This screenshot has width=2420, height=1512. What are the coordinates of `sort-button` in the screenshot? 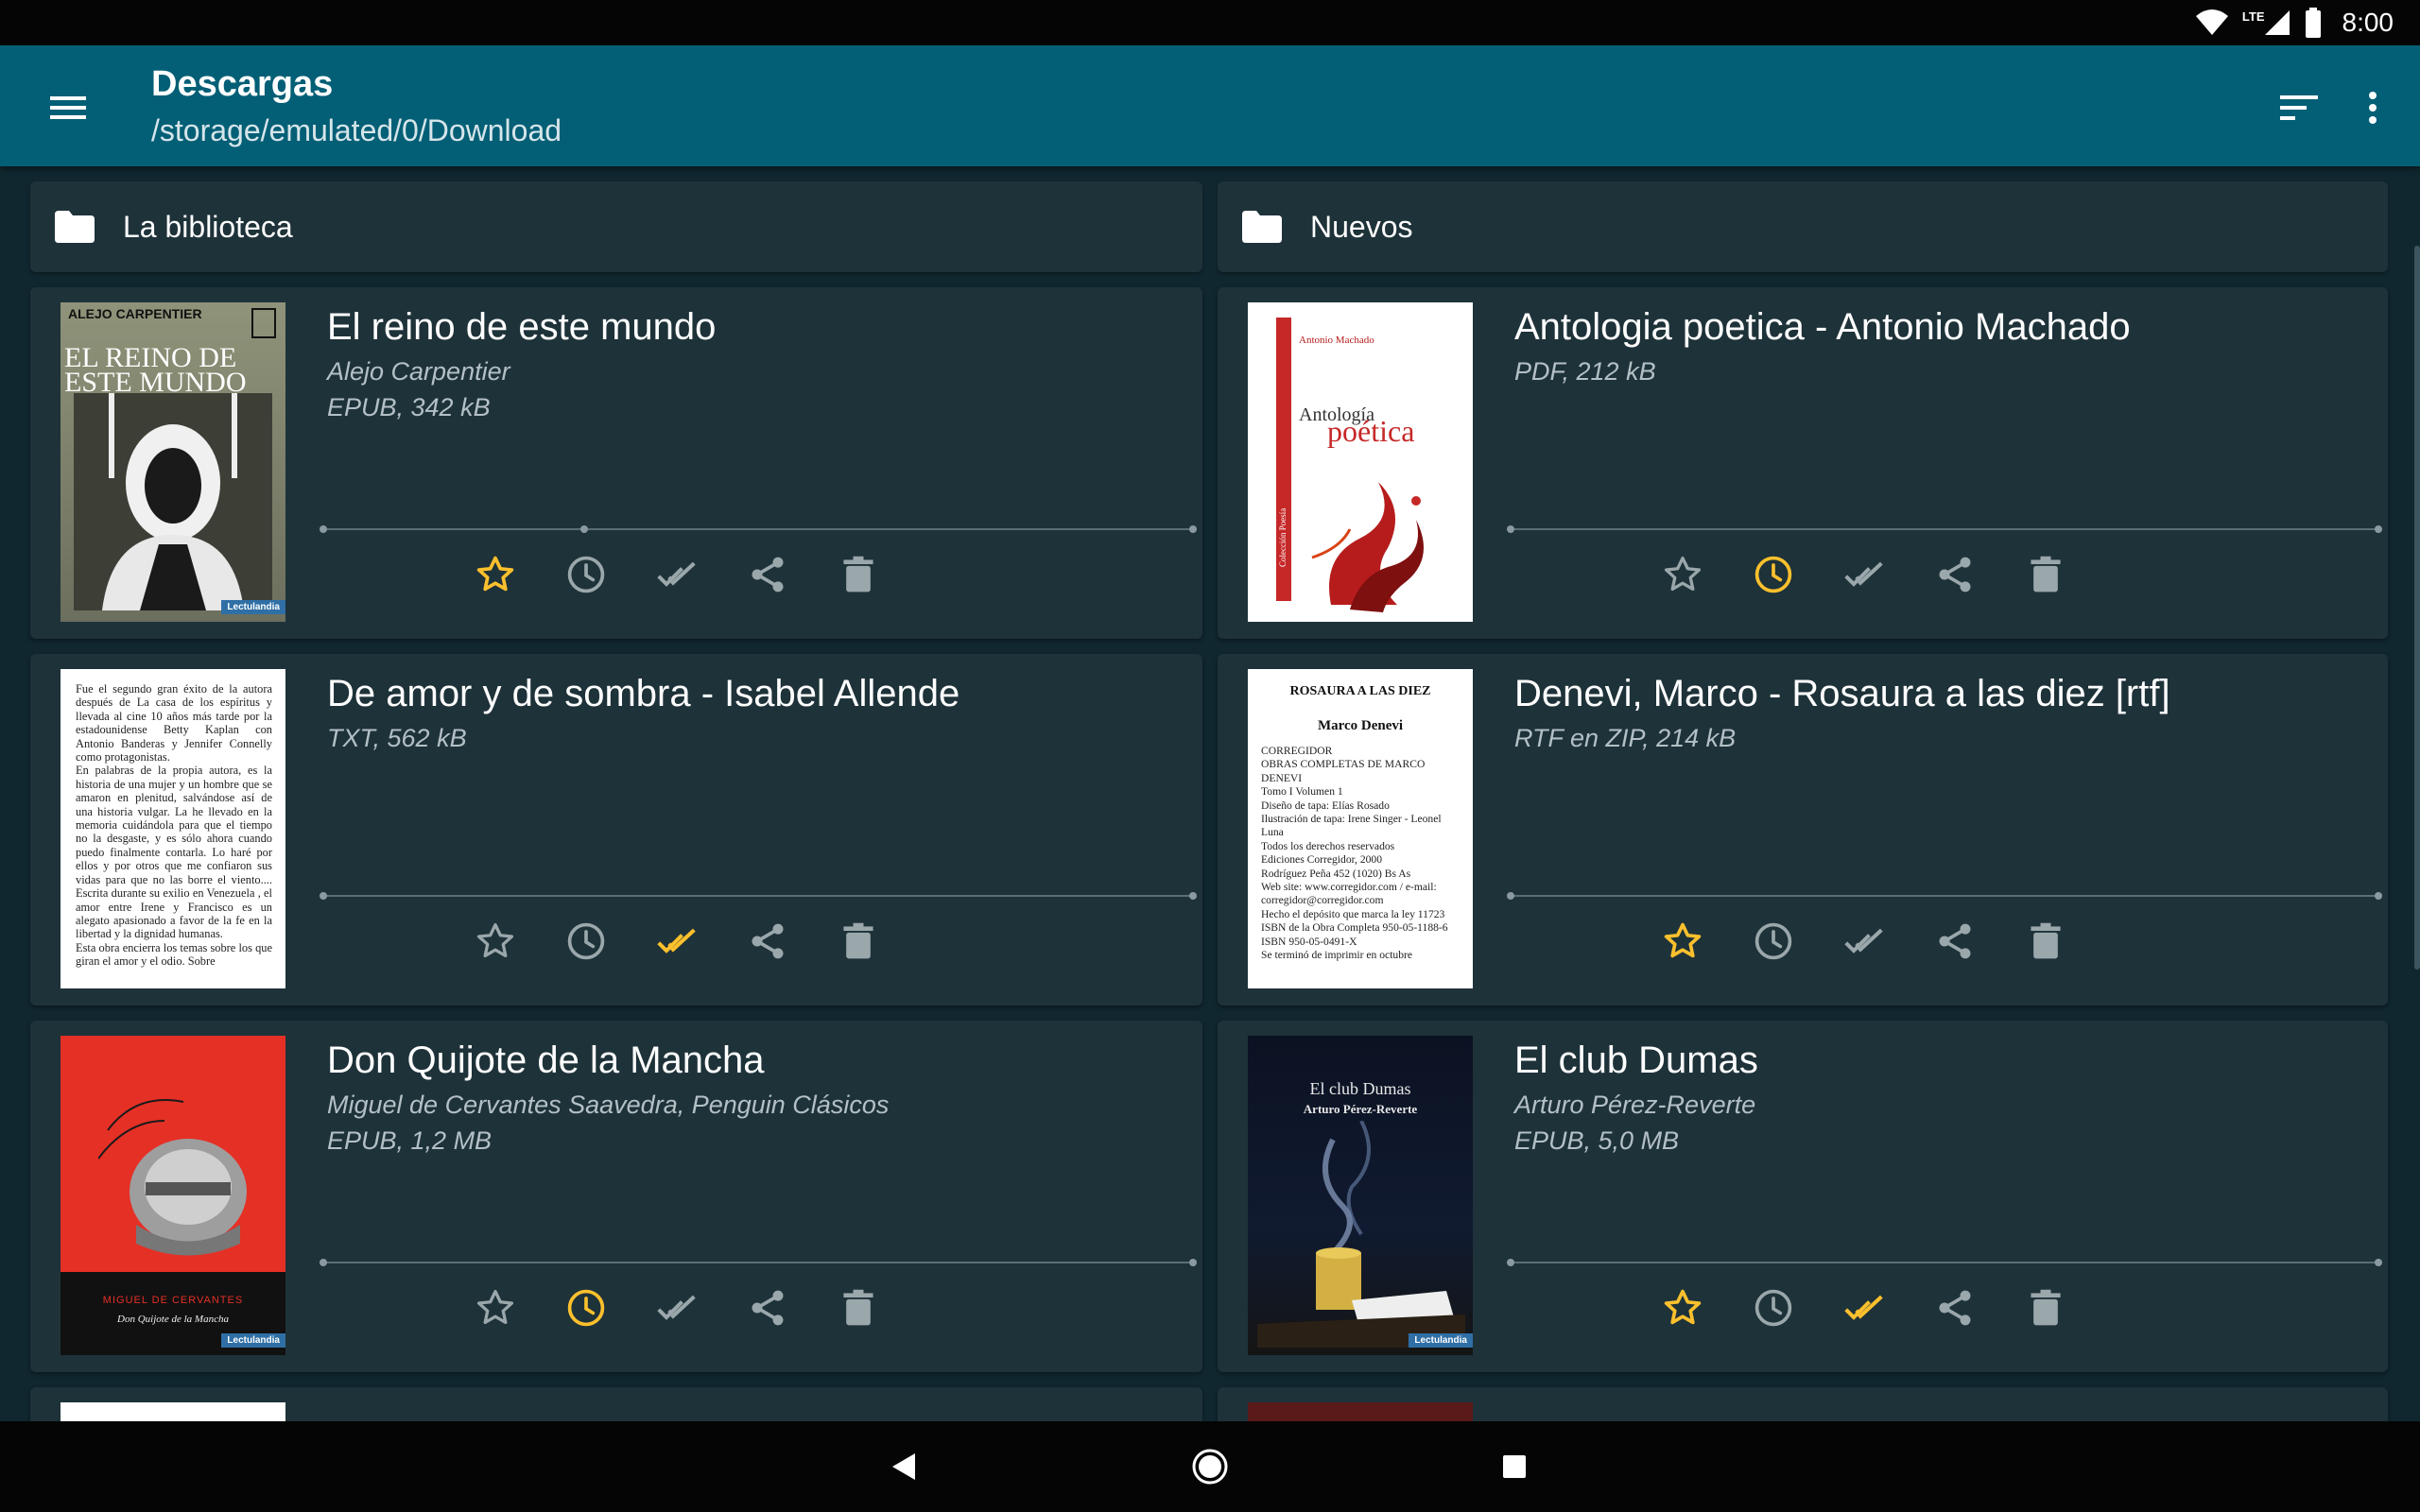 It's located at (2299, 107).